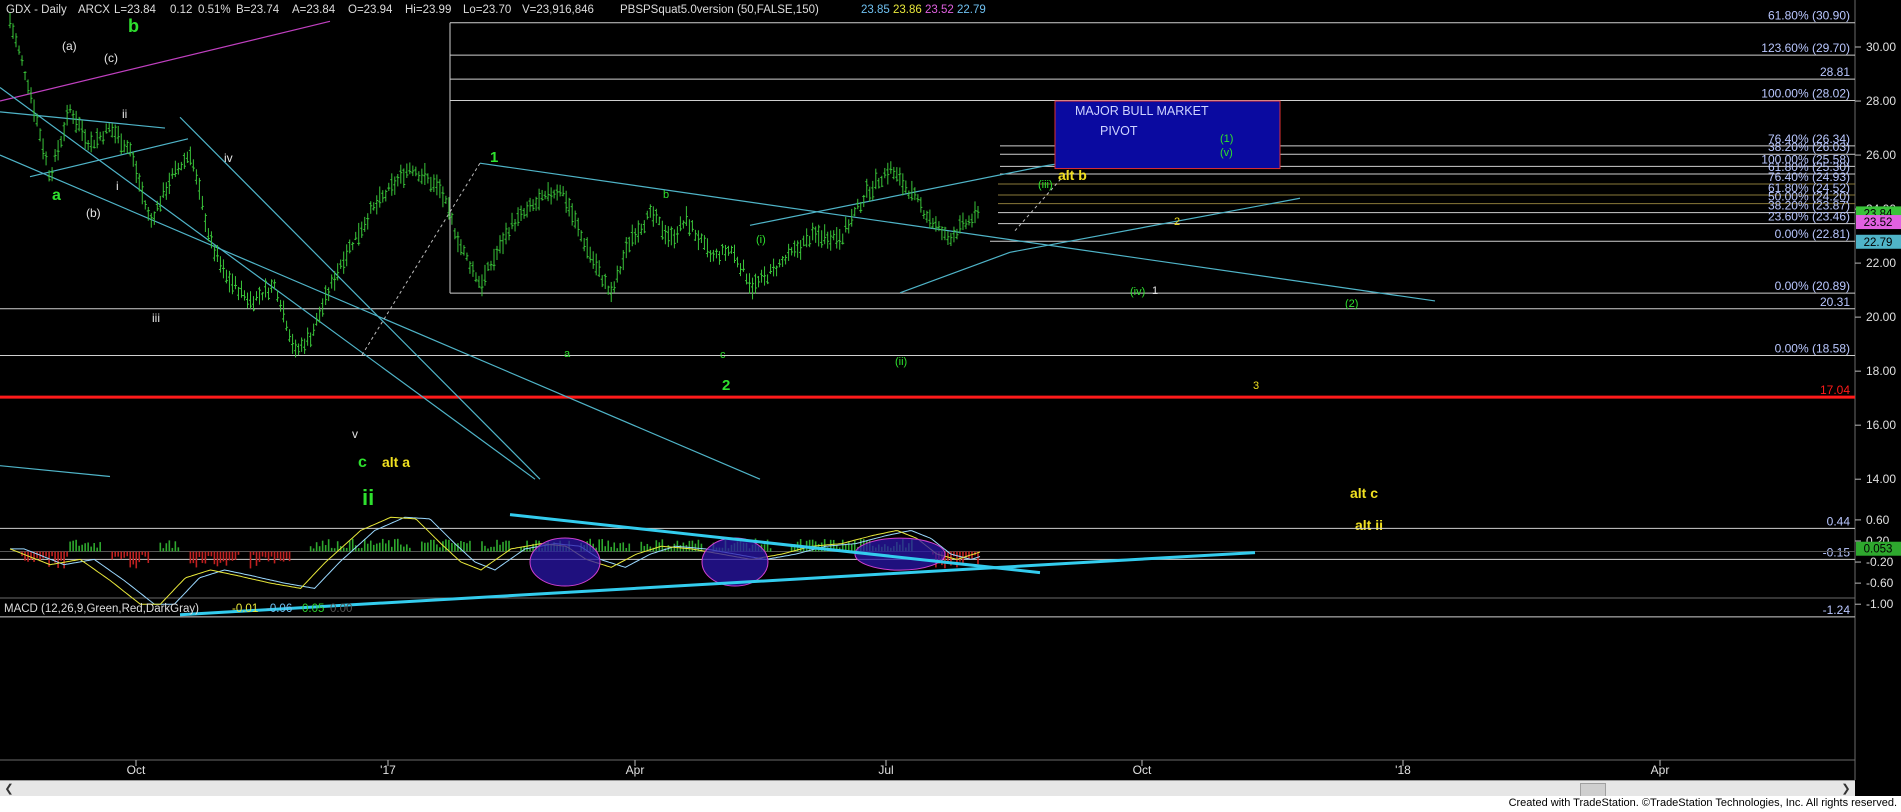 The image size is (1901, 812). I want to click on wave-label-12: (b), so click(93, 213).